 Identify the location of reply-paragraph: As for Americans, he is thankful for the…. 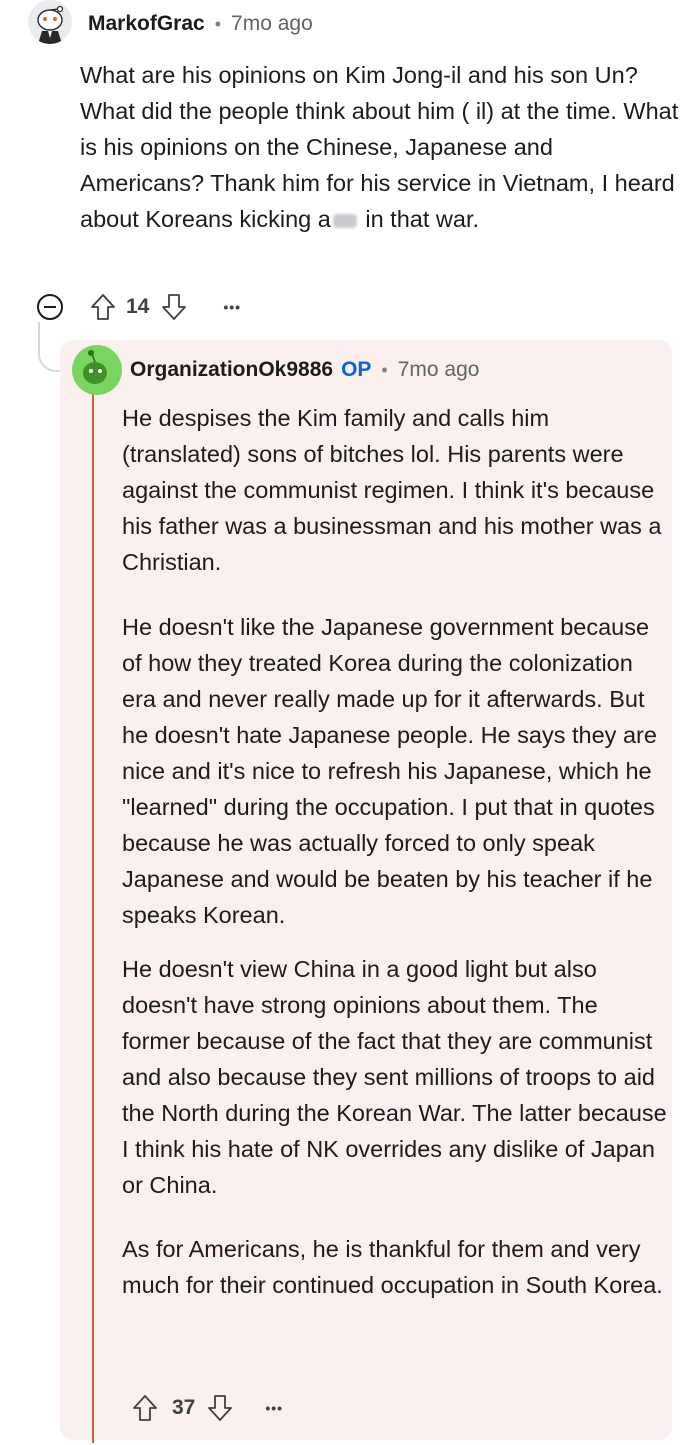
(392, 1267).